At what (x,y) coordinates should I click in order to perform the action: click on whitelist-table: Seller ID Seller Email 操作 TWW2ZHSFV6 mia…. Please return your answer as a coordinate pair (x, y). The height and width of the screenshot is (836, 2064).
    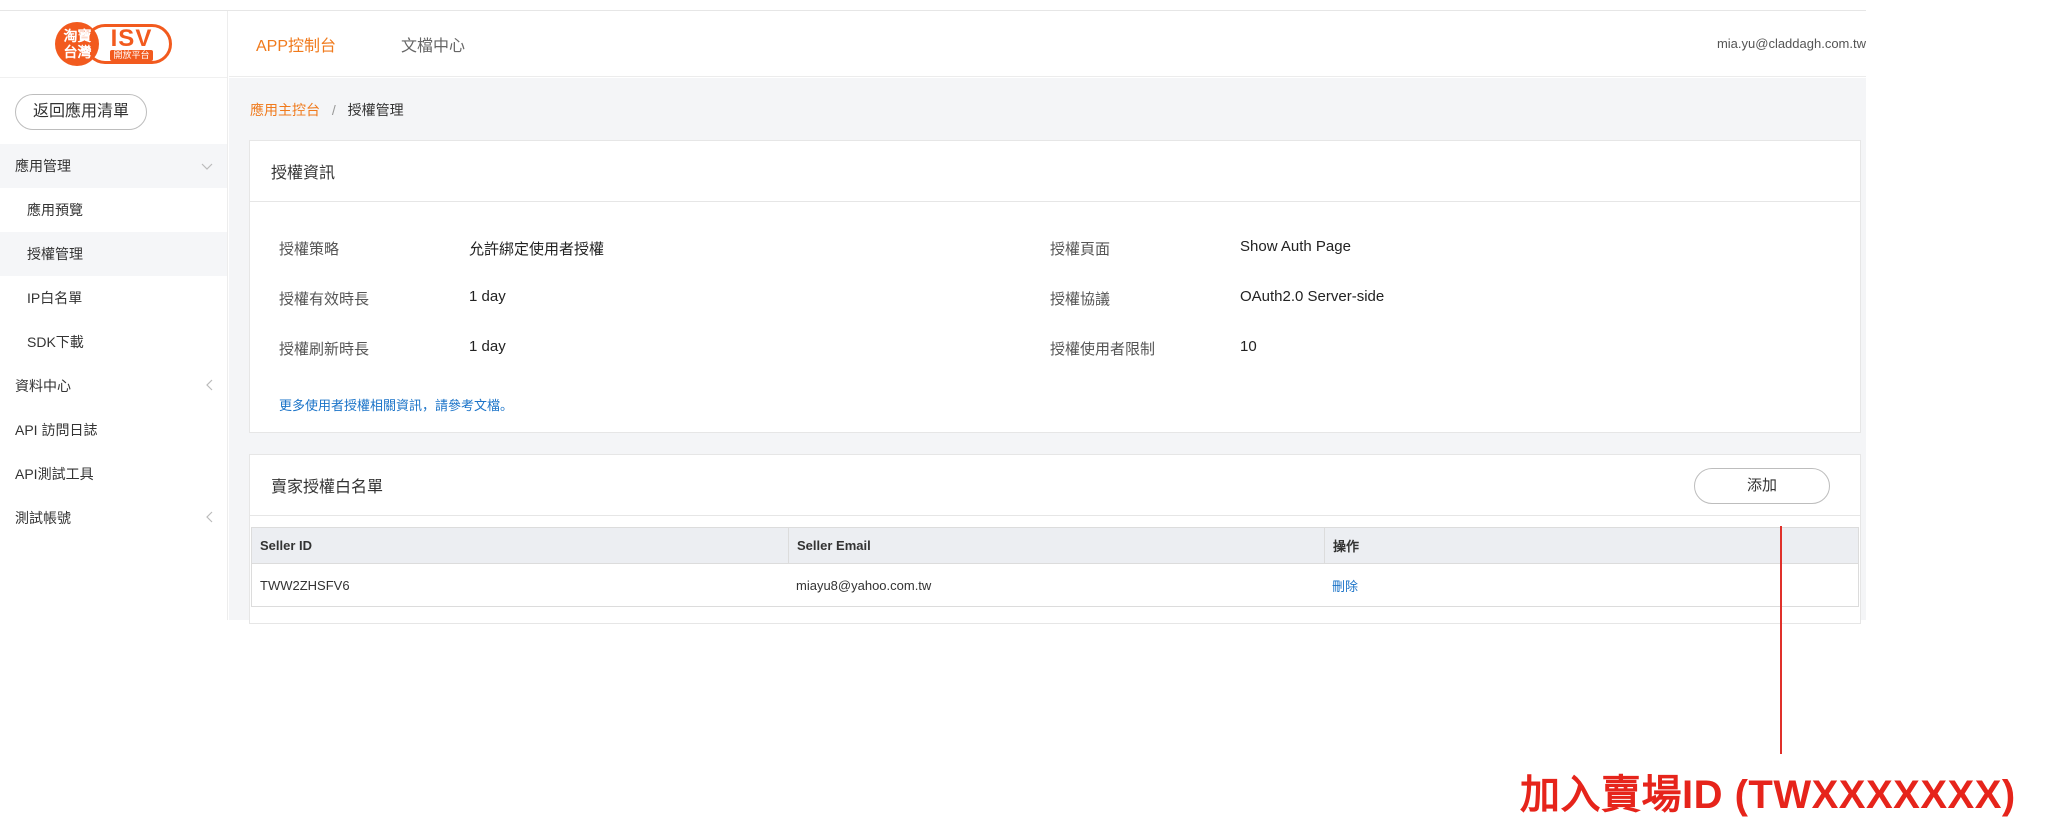
    Looking at the image, I should click on (1055, 567).